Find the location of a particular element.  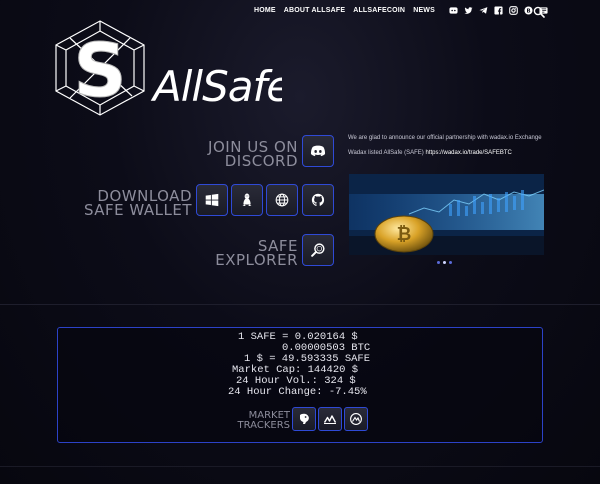

globe-icon is located at coordinates (282, 200).